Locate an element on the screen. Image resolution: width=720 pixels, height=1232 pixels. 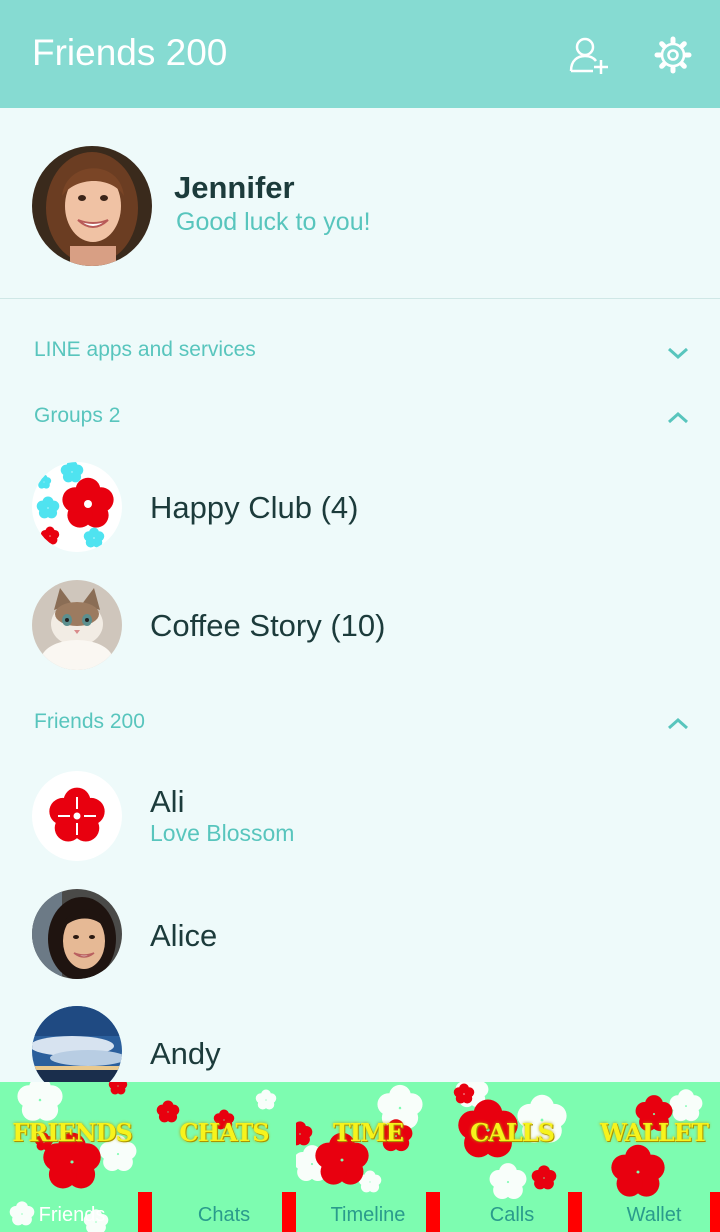
friend-name: Andy is located at coordinates (185, 1053).